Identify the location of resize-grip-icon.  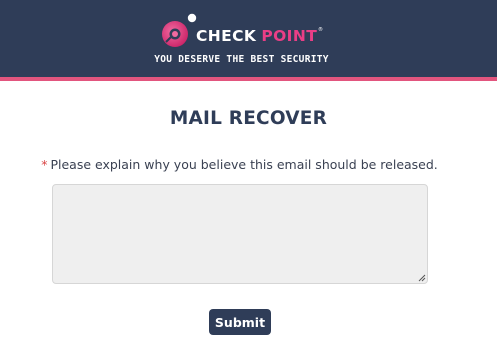
(422, 278).